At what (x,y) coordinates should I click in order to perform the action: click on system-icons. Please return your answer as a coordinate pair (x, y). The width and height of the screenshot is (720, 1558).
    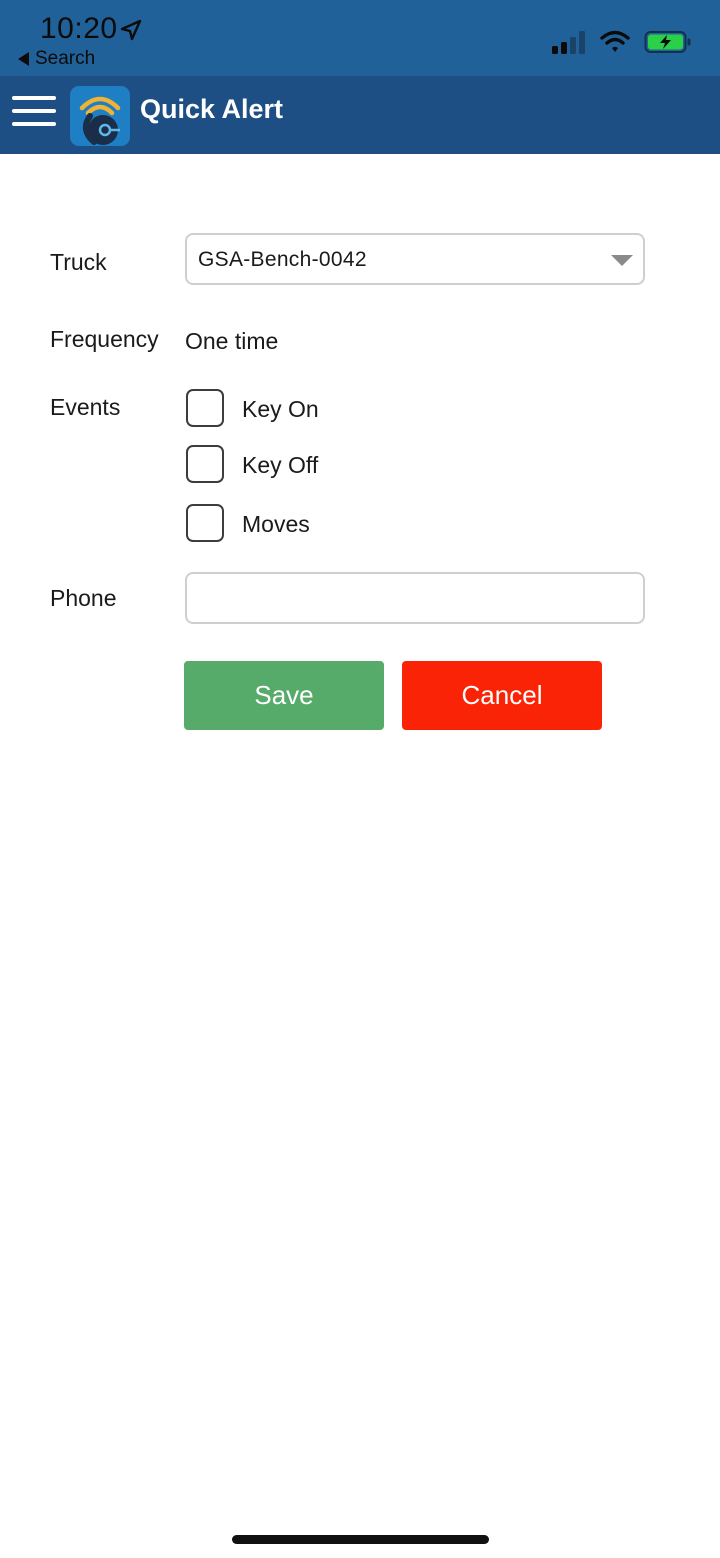
    Looking at the image, I should click on (622, 42).